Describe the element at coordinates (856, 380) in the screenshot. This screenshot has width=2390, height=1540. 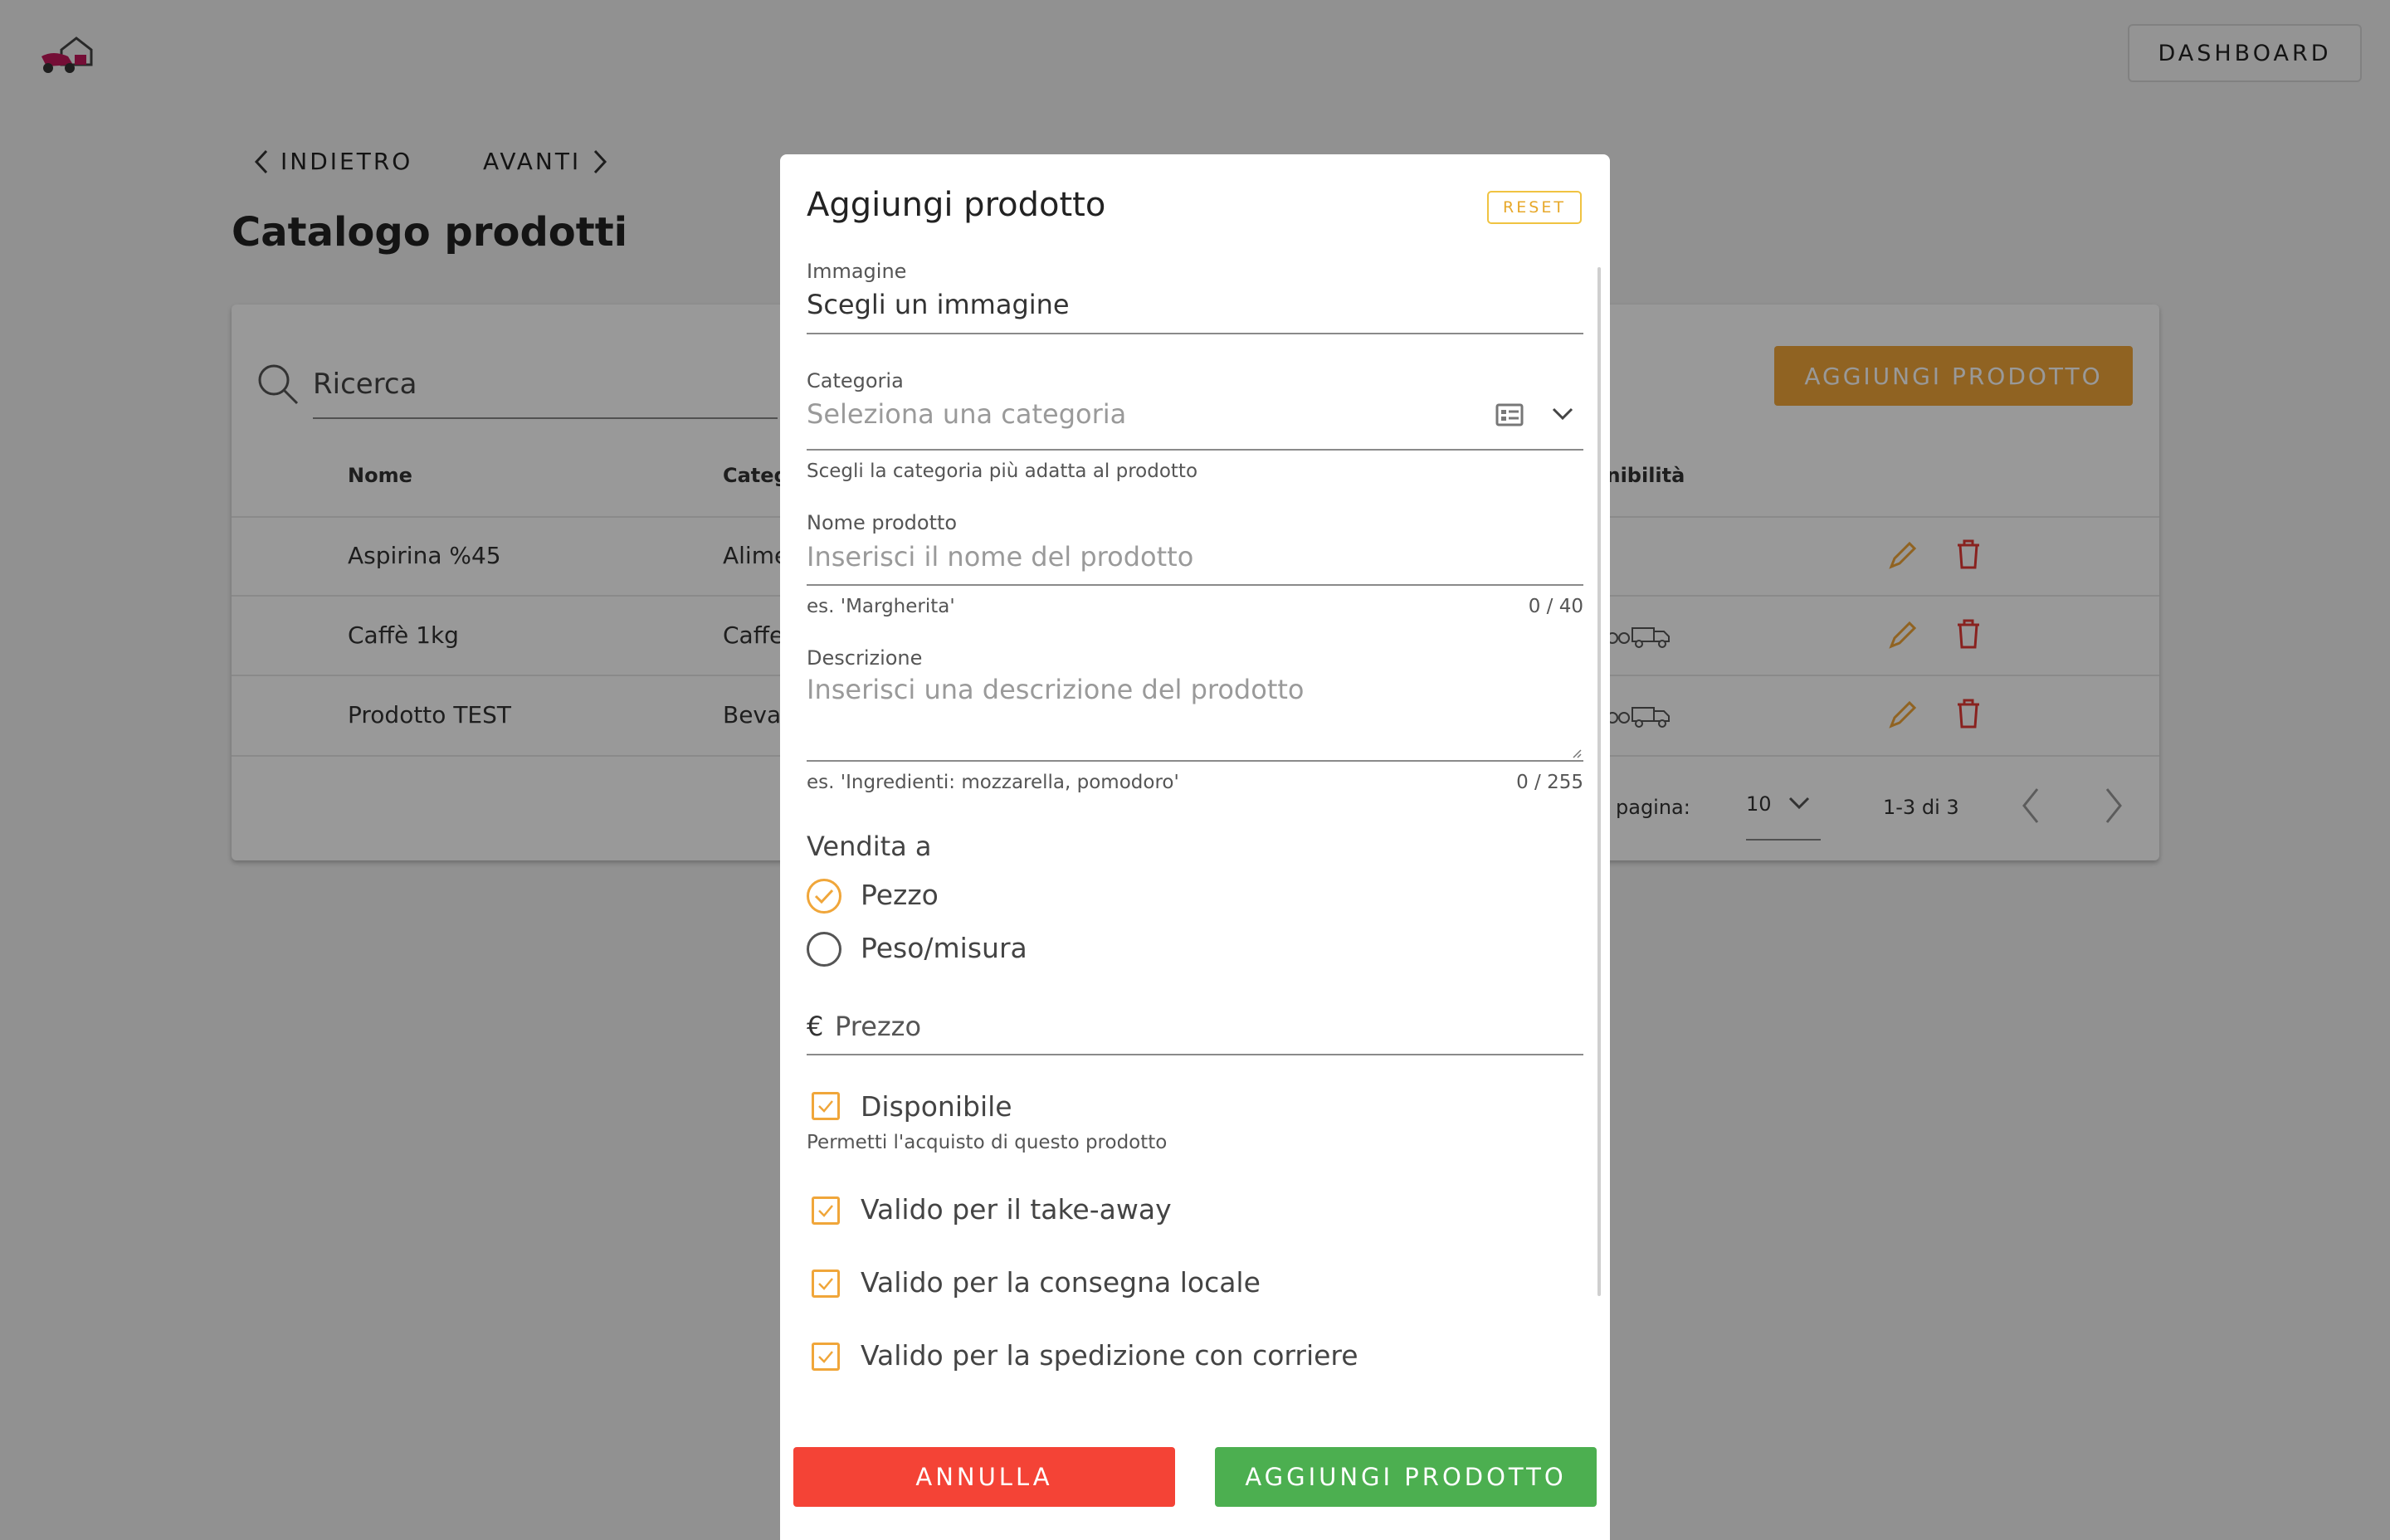
I see `category-field-label: Categoria` at that location.